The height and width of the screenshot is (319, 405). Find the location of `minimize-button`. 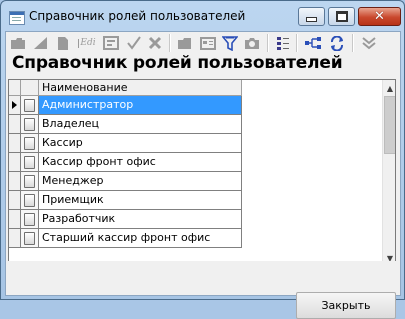

minimize-button is located at coordinates (311, 16).